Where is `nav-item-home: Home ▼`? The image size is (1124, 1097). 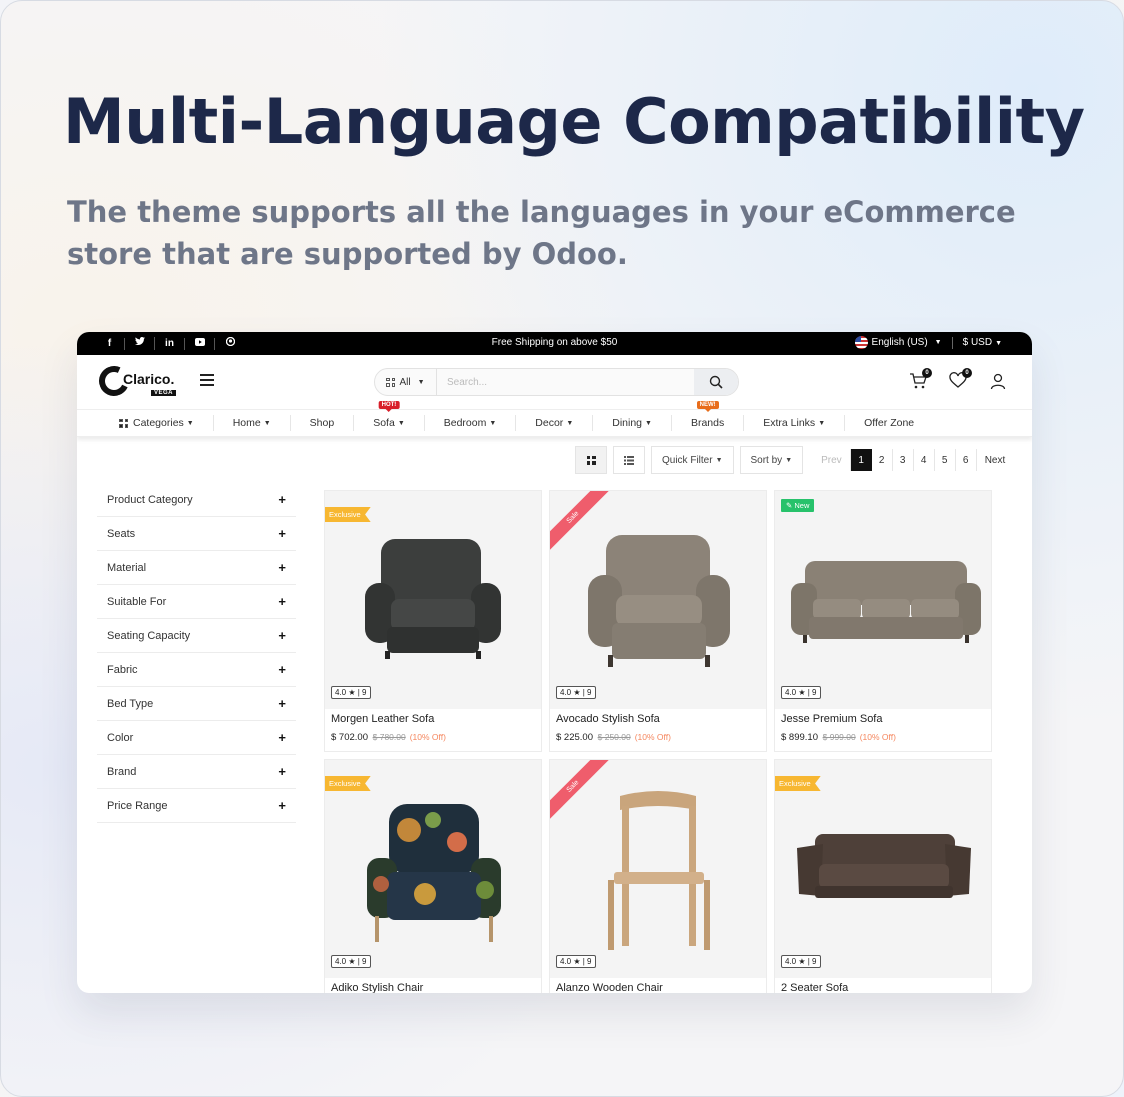 nav-item-home: Home ▼ is located at coordinates (252, 423).